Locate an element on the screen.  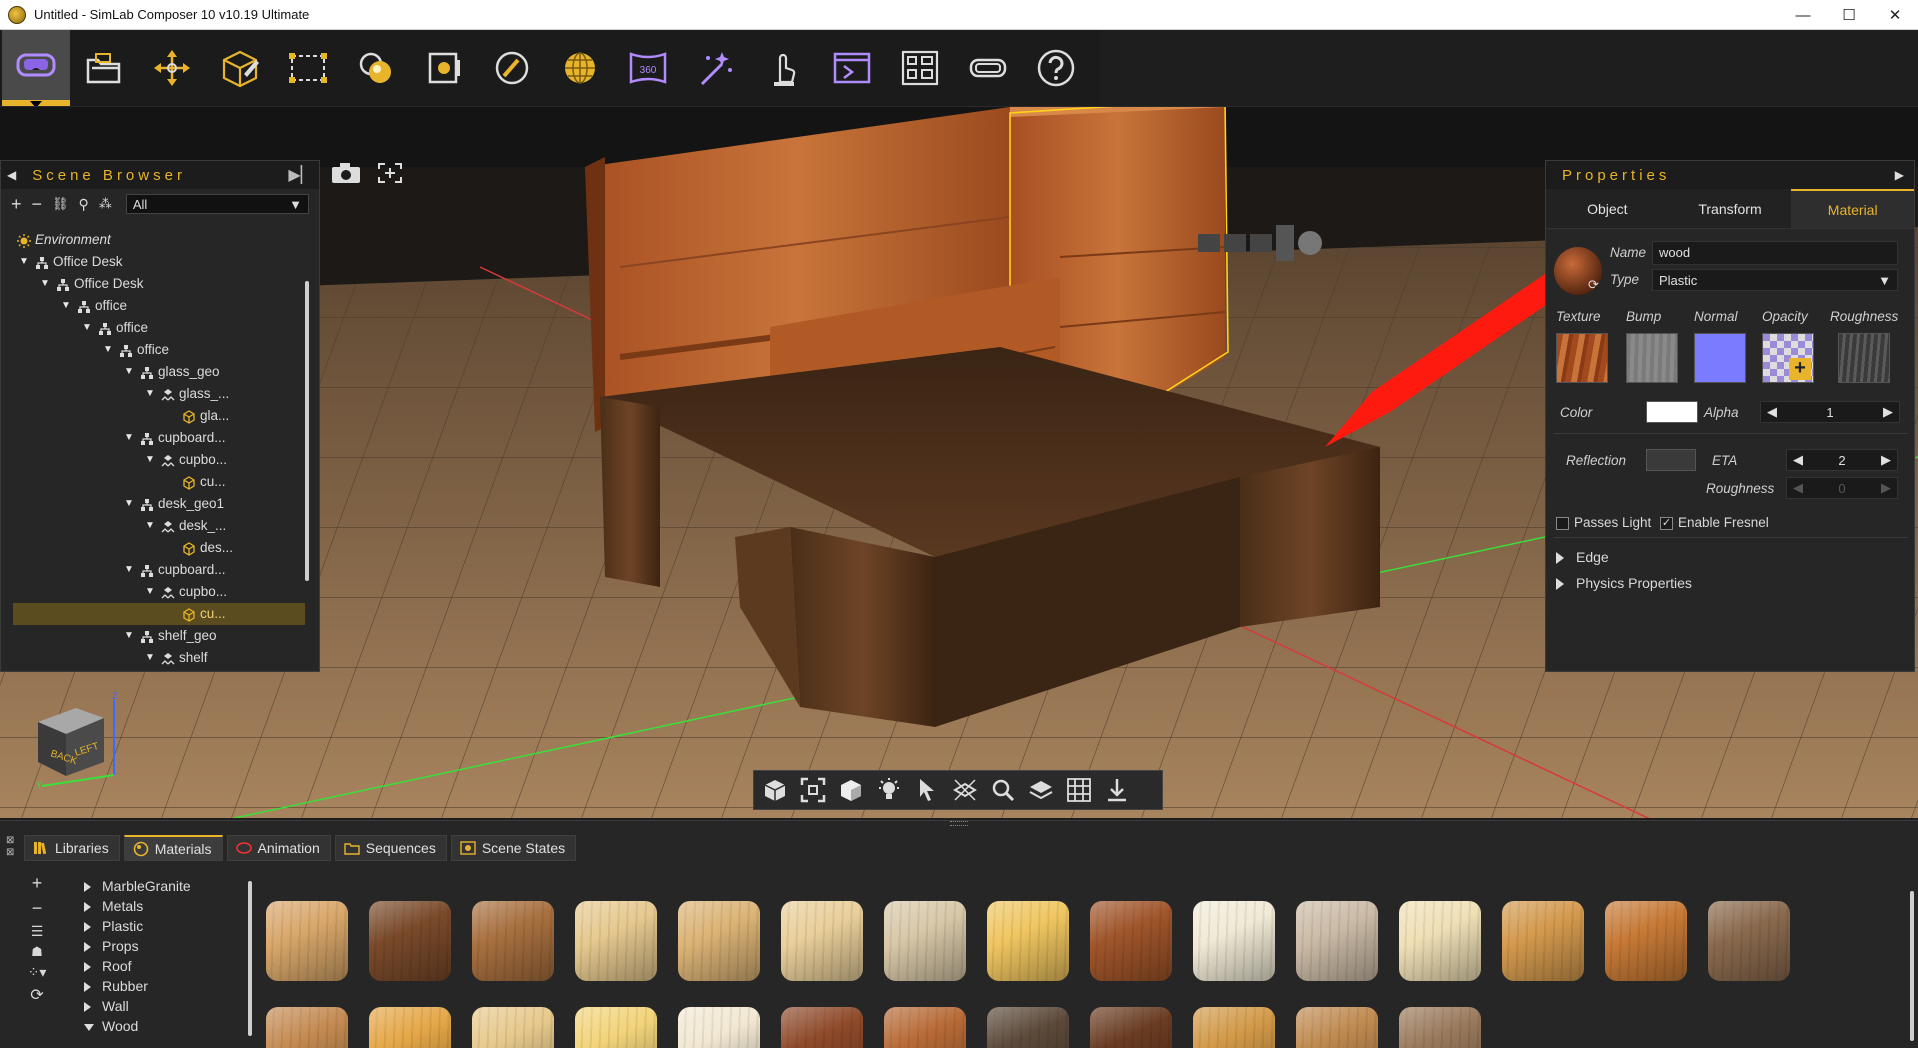
panel-resize-handle is located at coordinates (959, 823).